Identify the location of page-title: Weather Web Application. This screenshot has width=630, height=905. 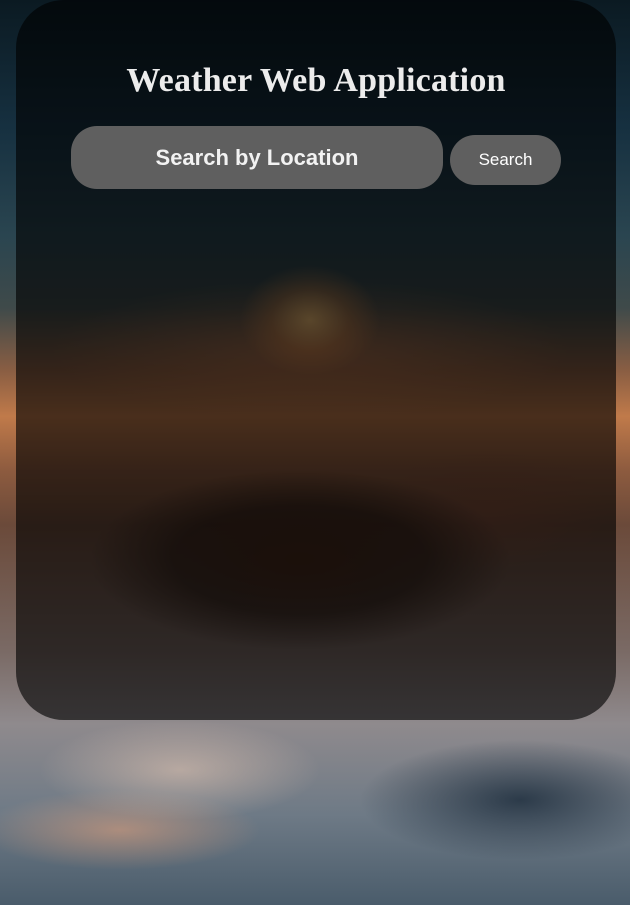
(316, 80).